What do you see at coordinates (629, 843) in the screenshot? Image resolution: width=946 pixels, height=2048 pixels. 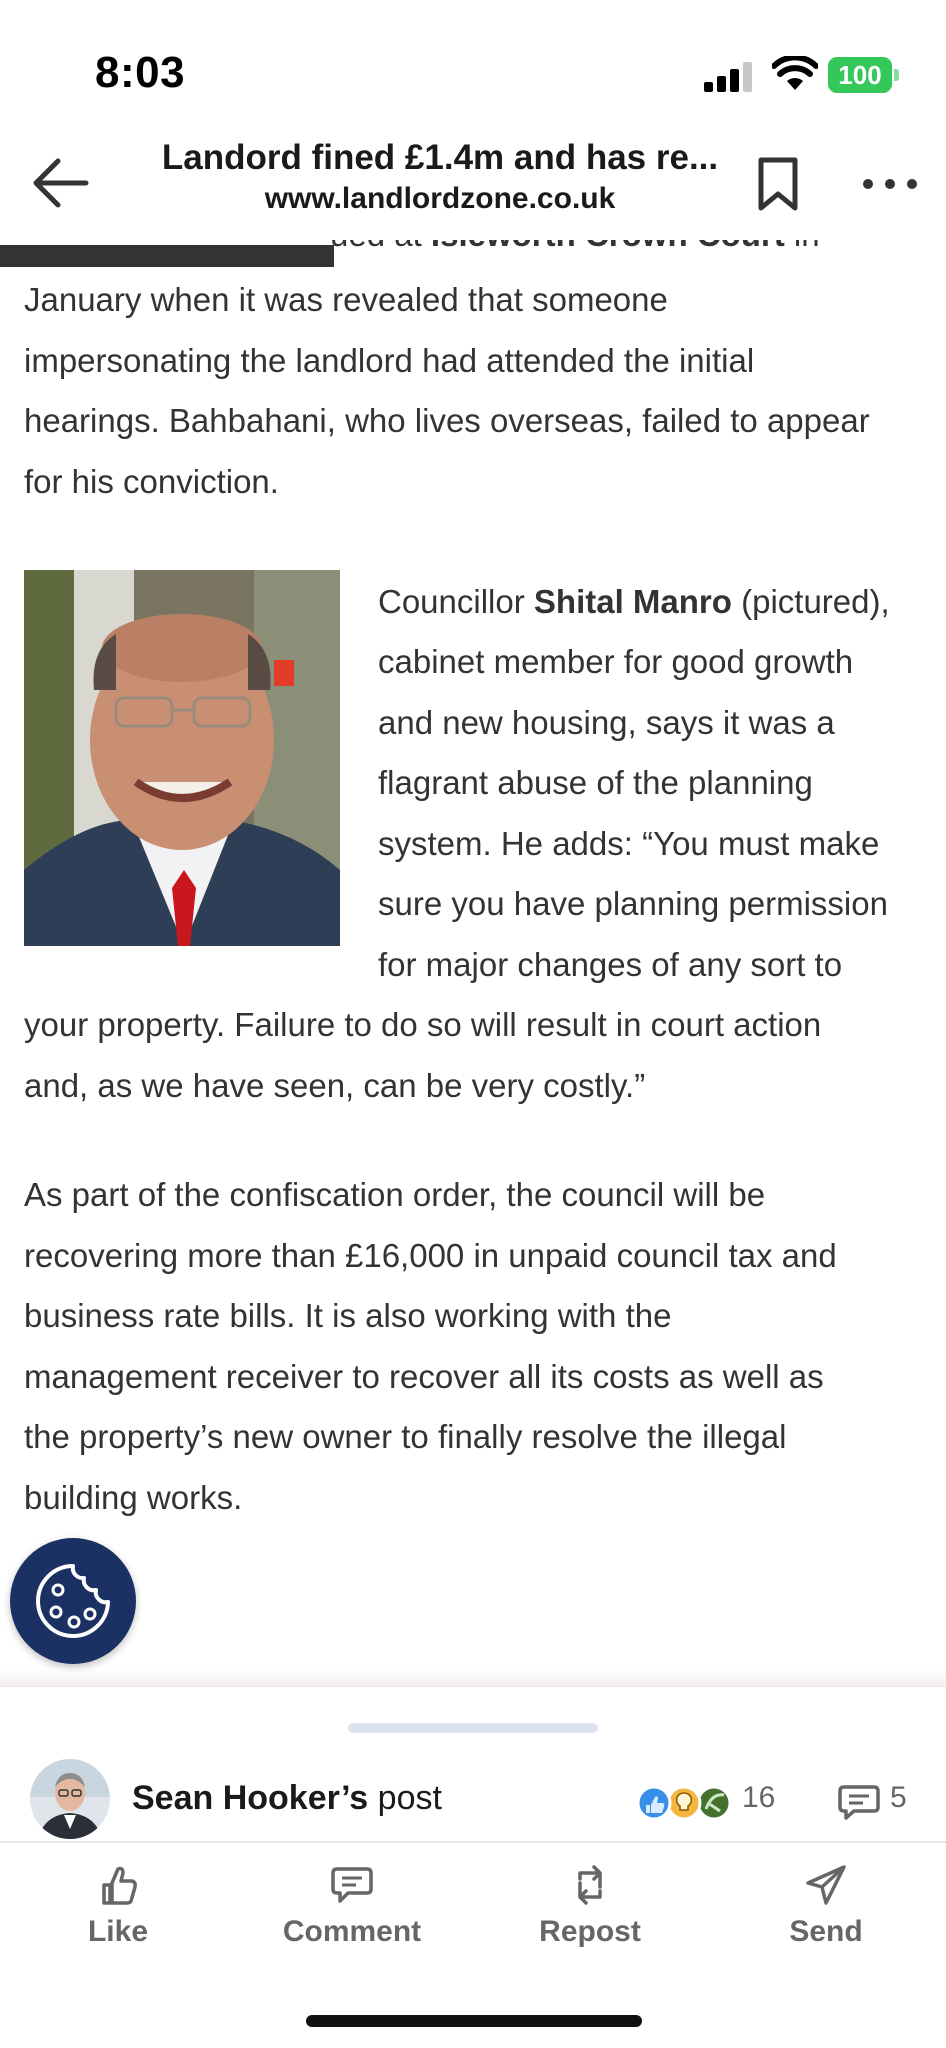 I see `quote-line: system. He adds: “You must make` at bounding box center [629, 843].